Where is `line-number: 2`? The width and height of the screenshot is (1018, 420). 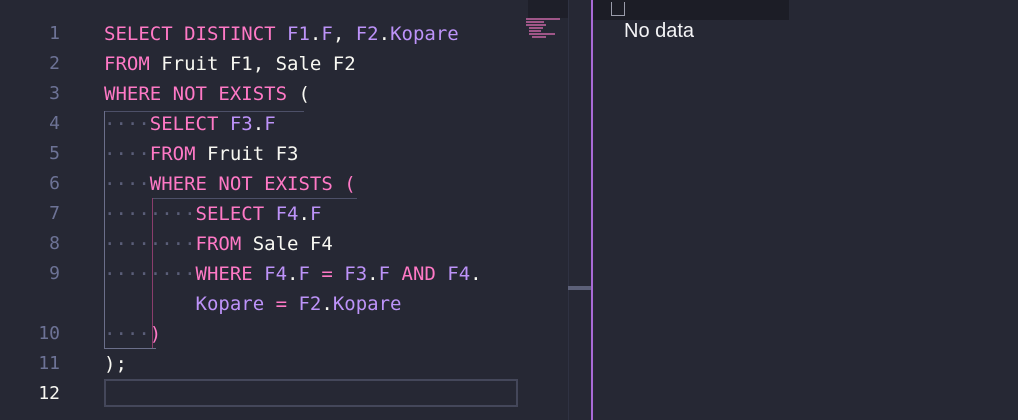 line-number: 2 is located at coordinates (54, 63).